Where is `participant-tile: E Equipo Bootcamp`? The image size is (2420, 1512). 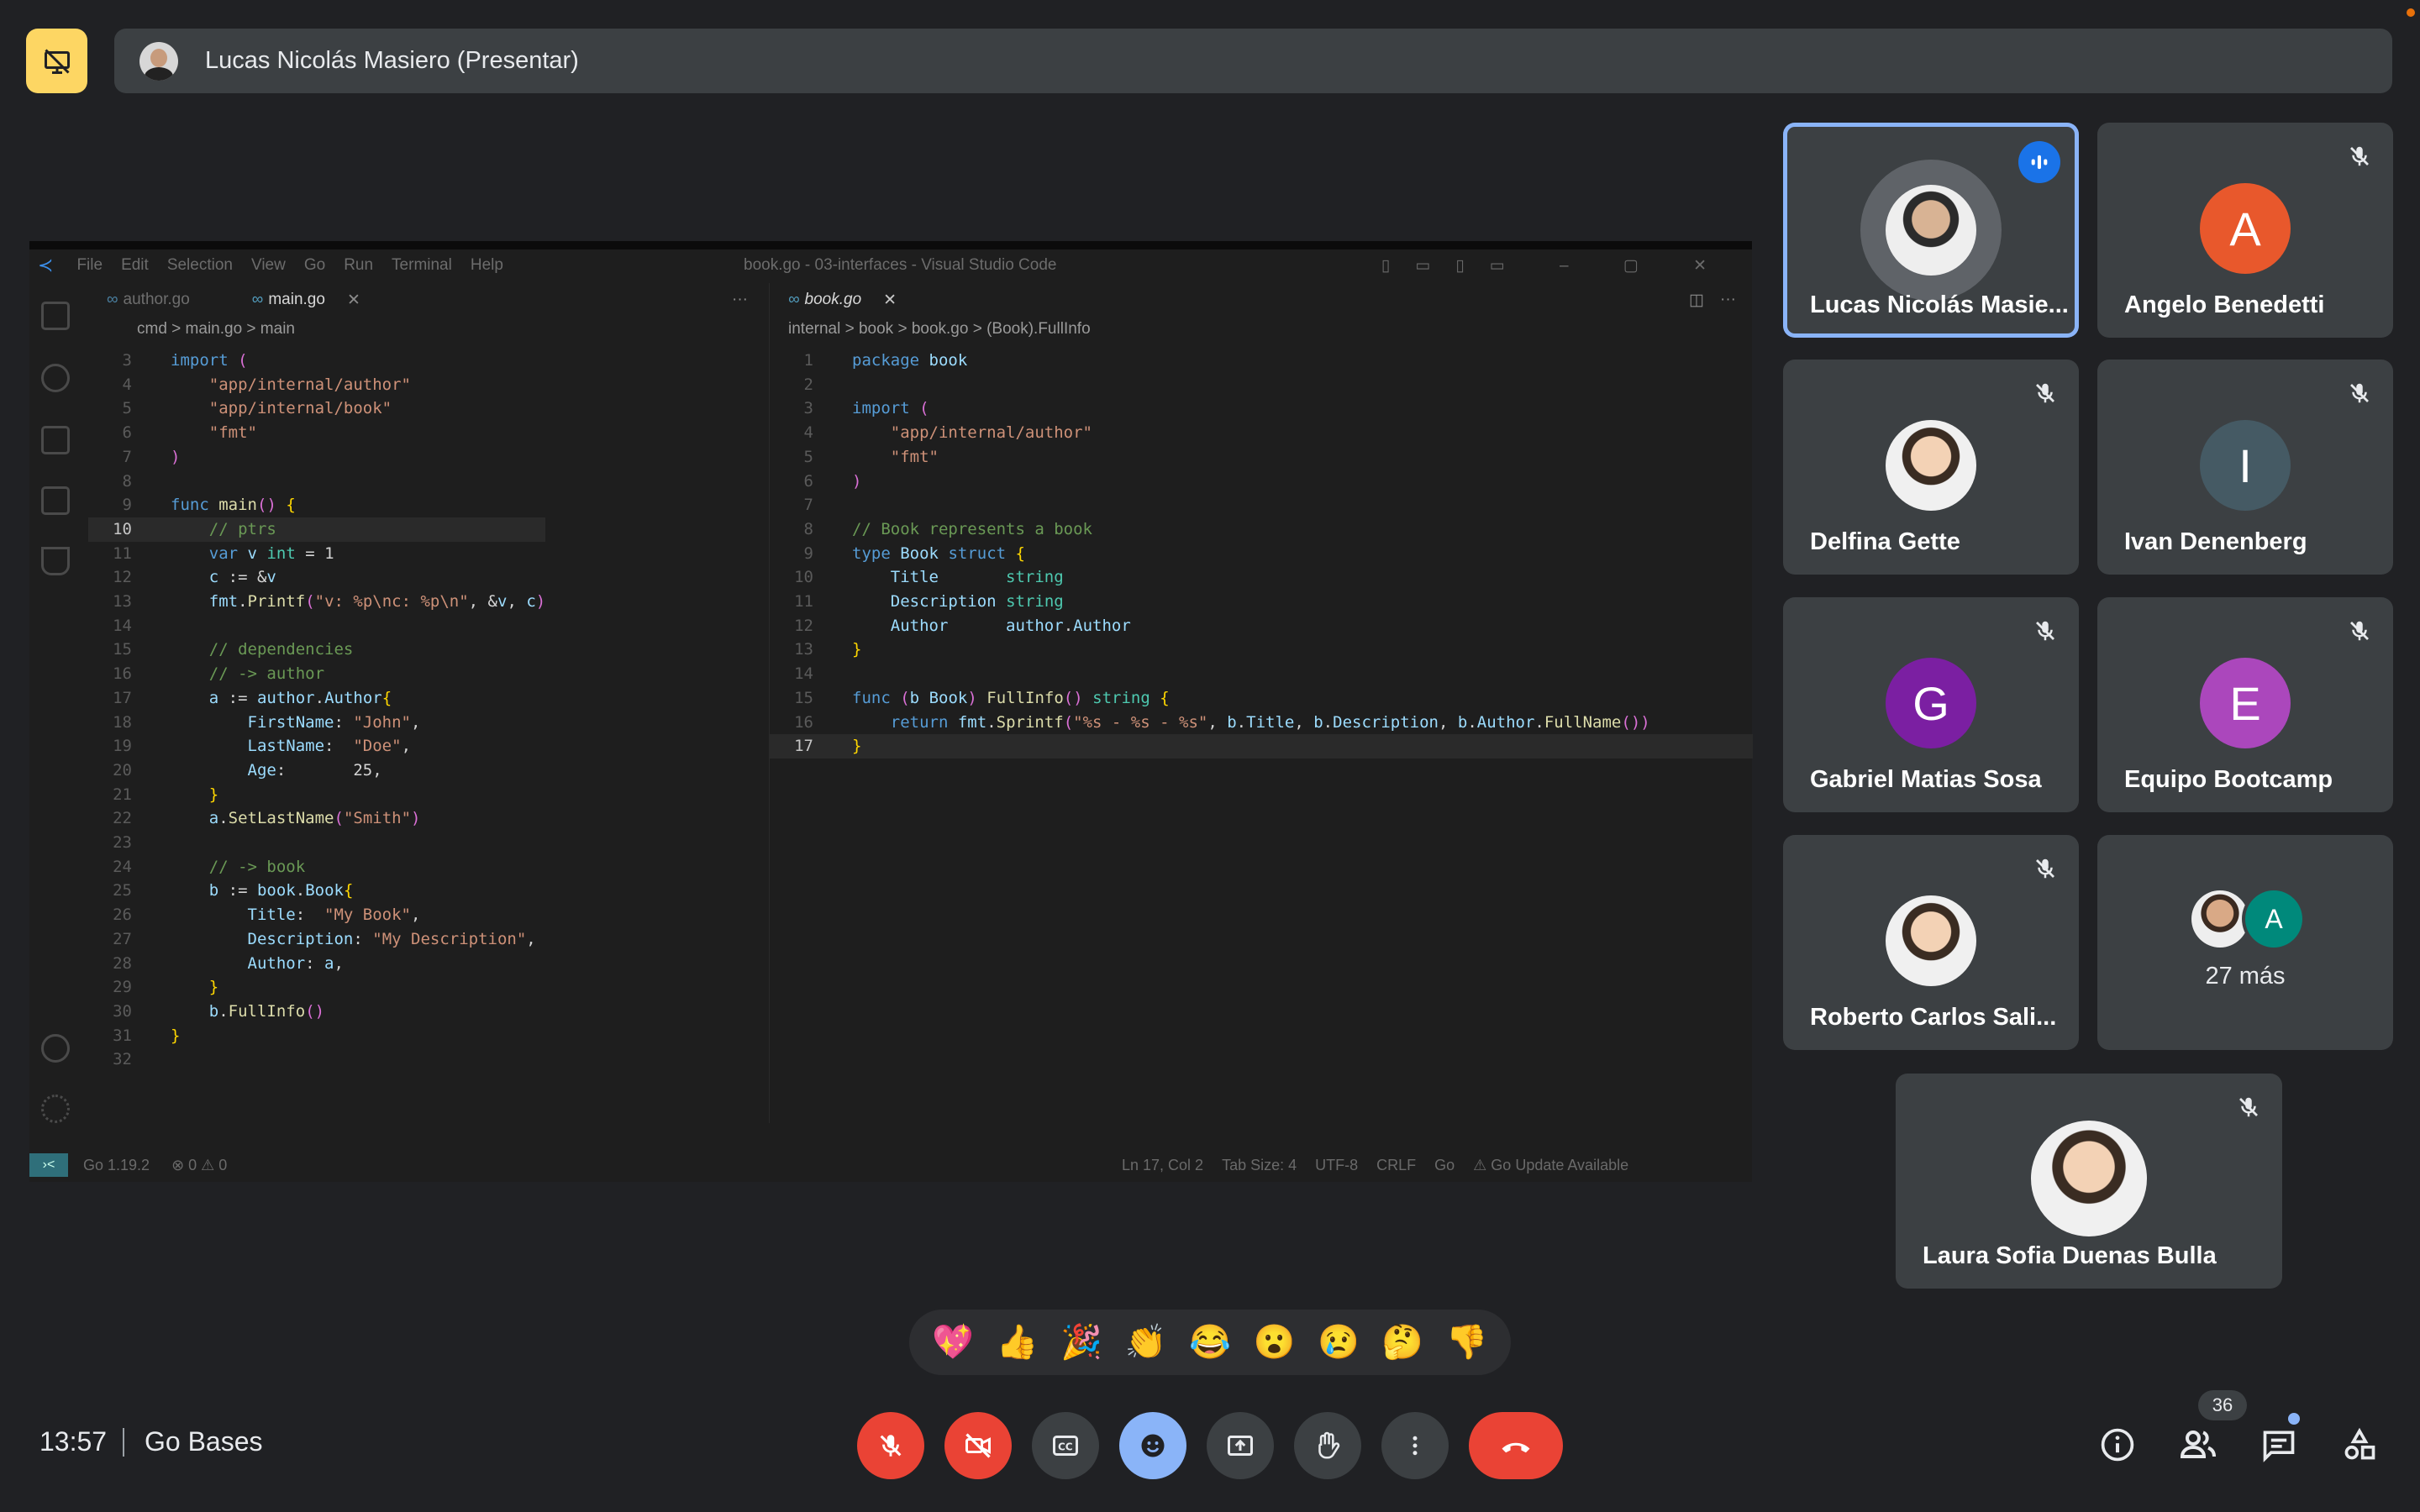 participant-tile: E Equipo Bootcamp is located at coordinates (2245, 704).